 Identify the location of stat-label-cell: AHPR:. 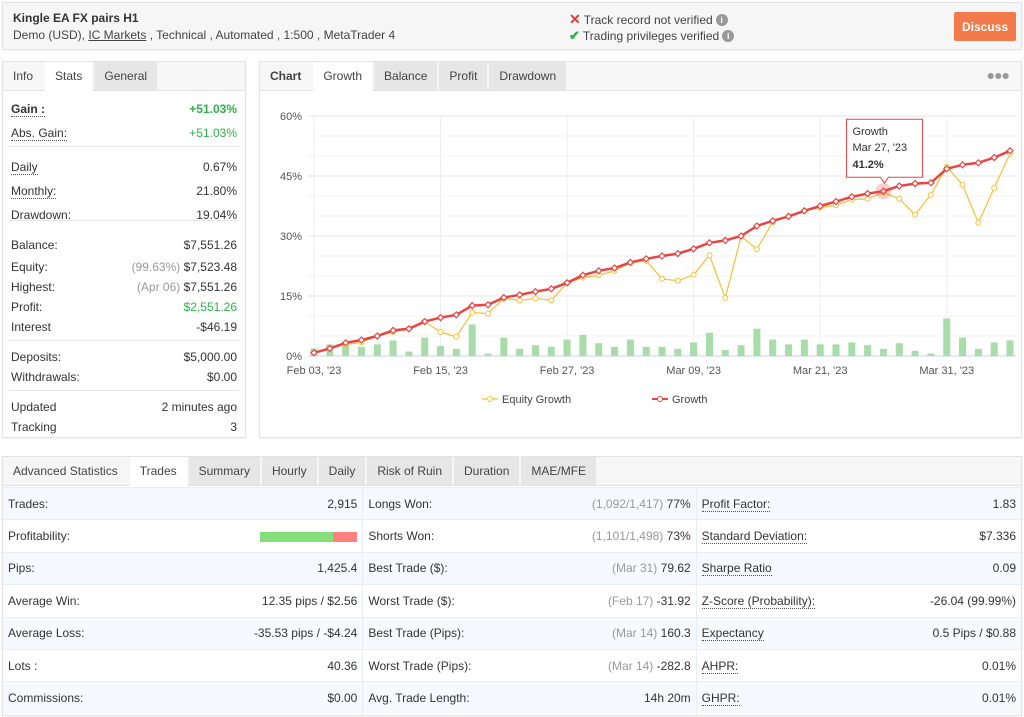
(791, 665).